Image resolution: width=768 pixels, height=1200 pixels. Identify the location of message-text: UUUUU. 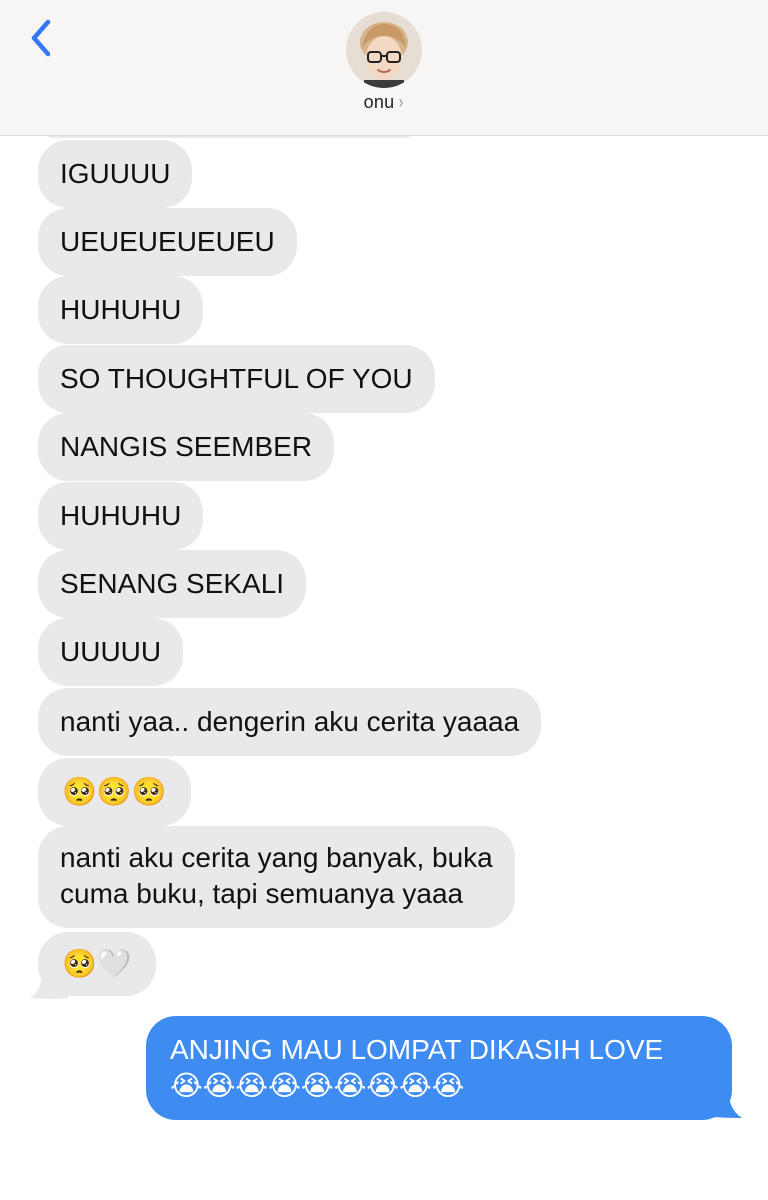
(111, 651).